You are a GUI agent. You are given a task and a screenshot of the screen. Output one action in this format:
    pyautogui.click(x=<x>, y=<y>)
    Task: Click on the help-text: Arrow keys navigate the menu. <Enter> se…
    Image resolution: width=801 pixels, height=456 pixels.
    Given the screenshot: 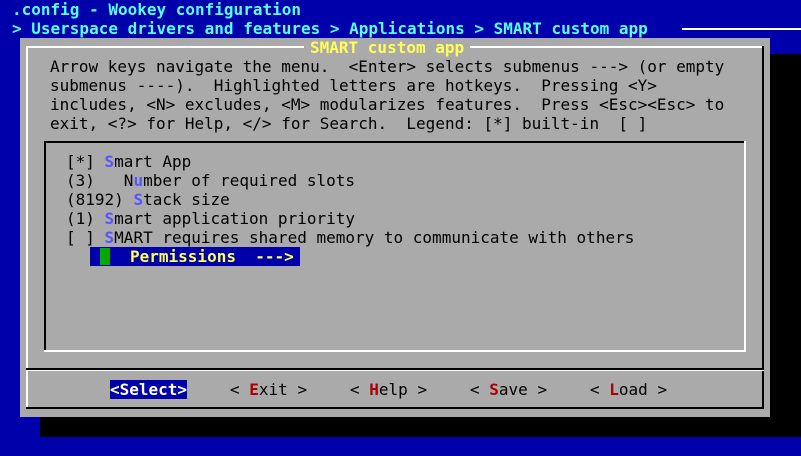 What is the action you would take?
    pyautogui.click(x=387, y=95)
    